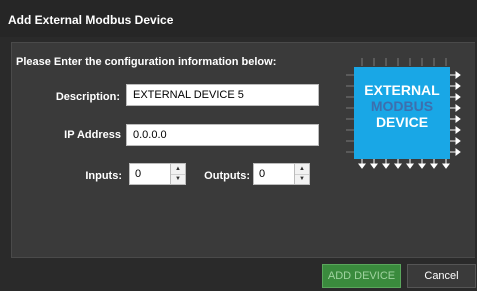  Describe the element at coordinates (361, 276) in the screenshot. I see `add-device-button: ADD DEVICE` at that location.